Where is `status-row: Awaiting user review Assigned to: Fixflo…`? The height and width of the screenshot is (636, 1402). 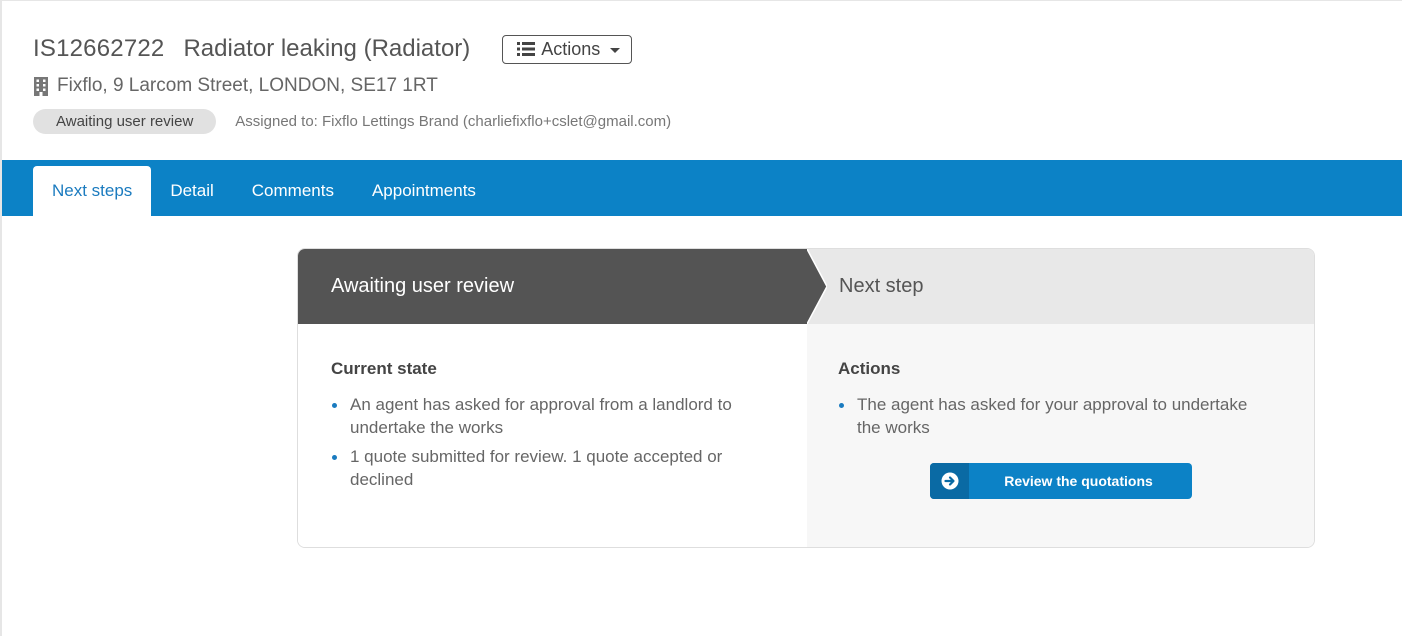
status-row: Awaiting user review Assigned to: Fixflo… is located at coordinates (717, 121).